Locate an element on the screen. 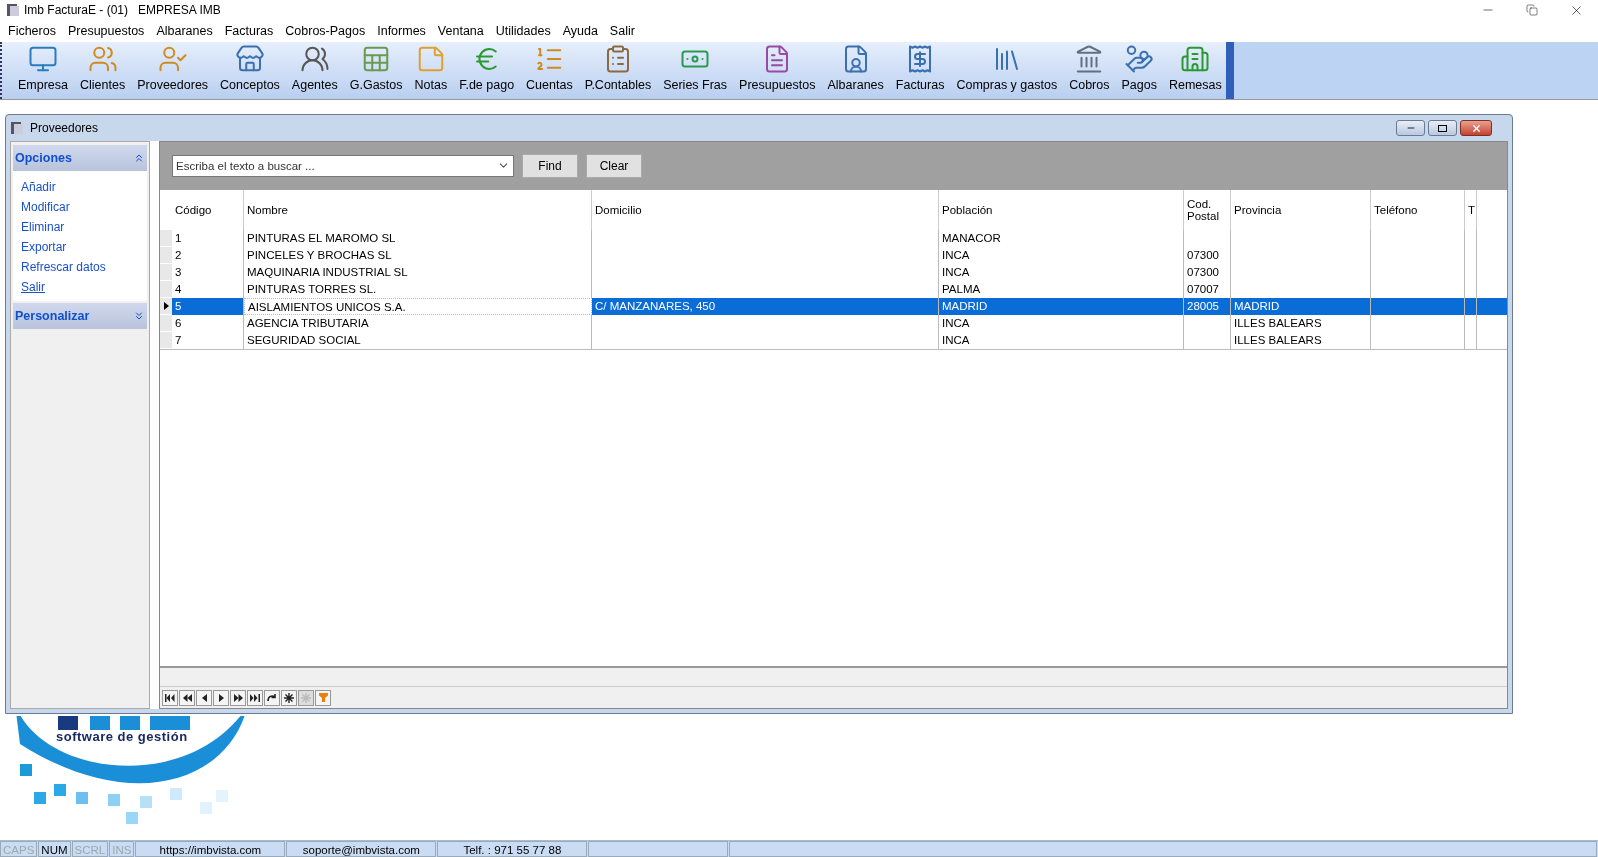  table-cell: 6 is located at coordinates (208, 323).